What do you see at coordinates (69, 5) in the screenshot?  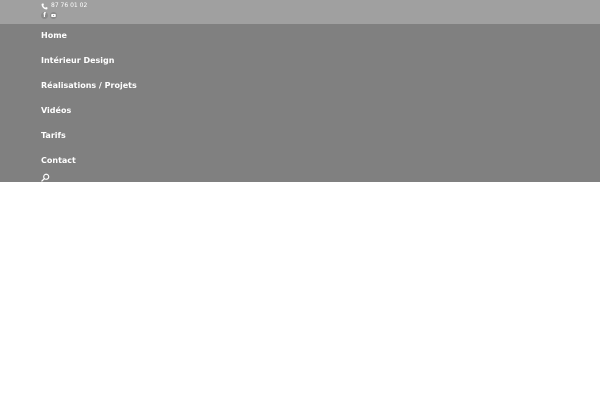 I see `phone-number: 87 76 01 02` at bounding box center [69, 5].